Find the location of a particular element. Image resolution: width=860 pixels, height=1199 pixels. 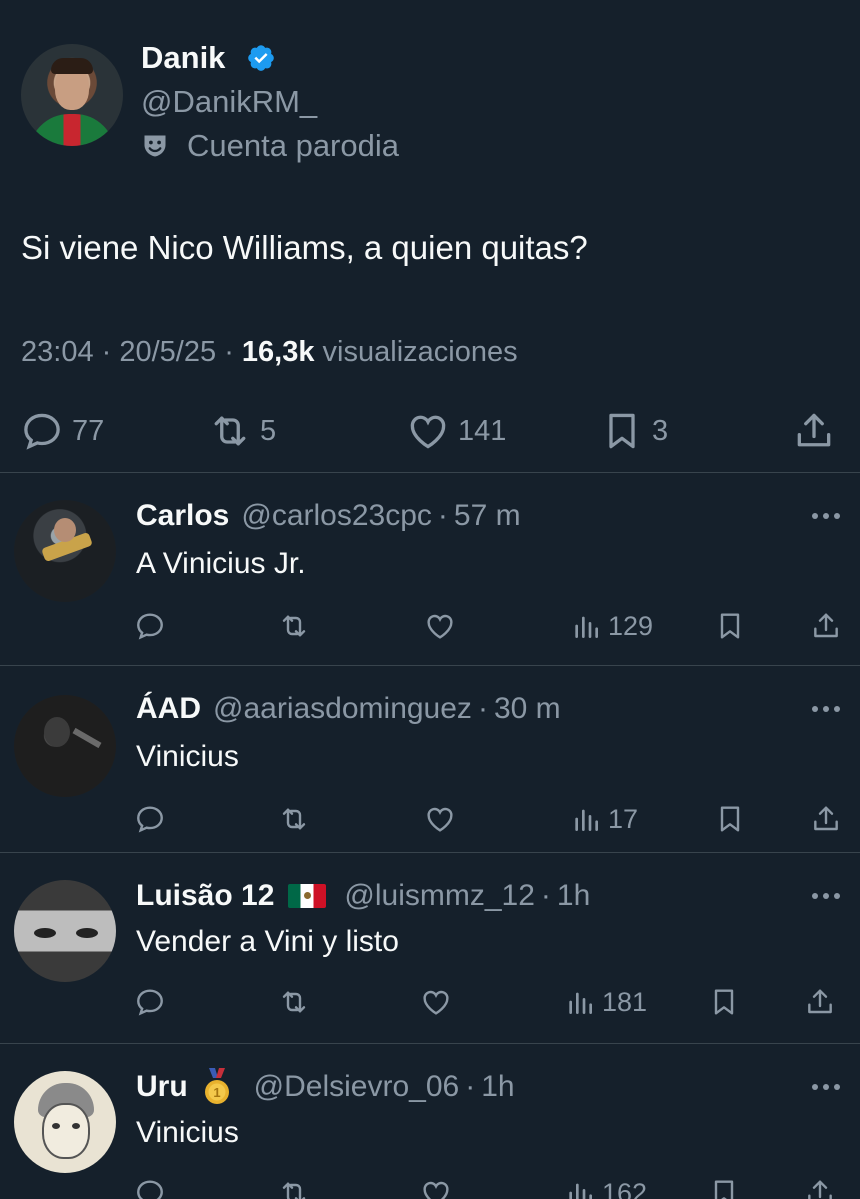

reply-views-button: 162 is located at coordinates (605, 1187).